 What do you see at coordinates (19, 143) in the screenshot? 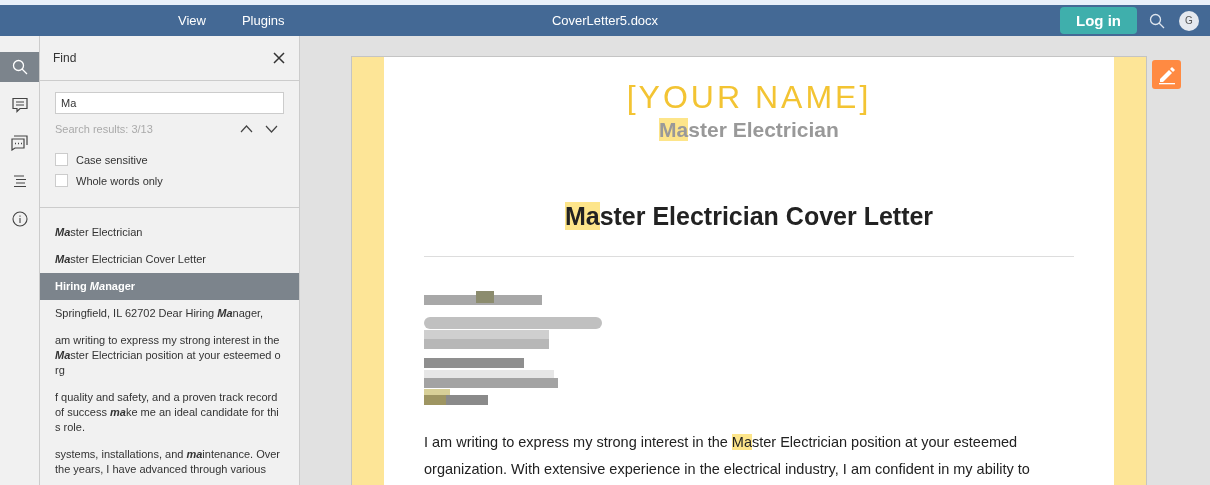
I see `chat-icon` at bounding box center [19, 143].